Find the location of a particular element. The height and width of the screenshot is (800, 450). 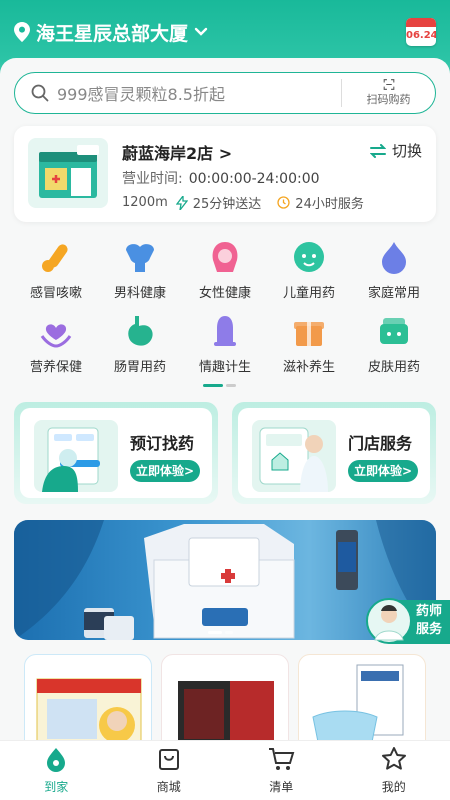

search-icon is located at coordinates (40, 93).